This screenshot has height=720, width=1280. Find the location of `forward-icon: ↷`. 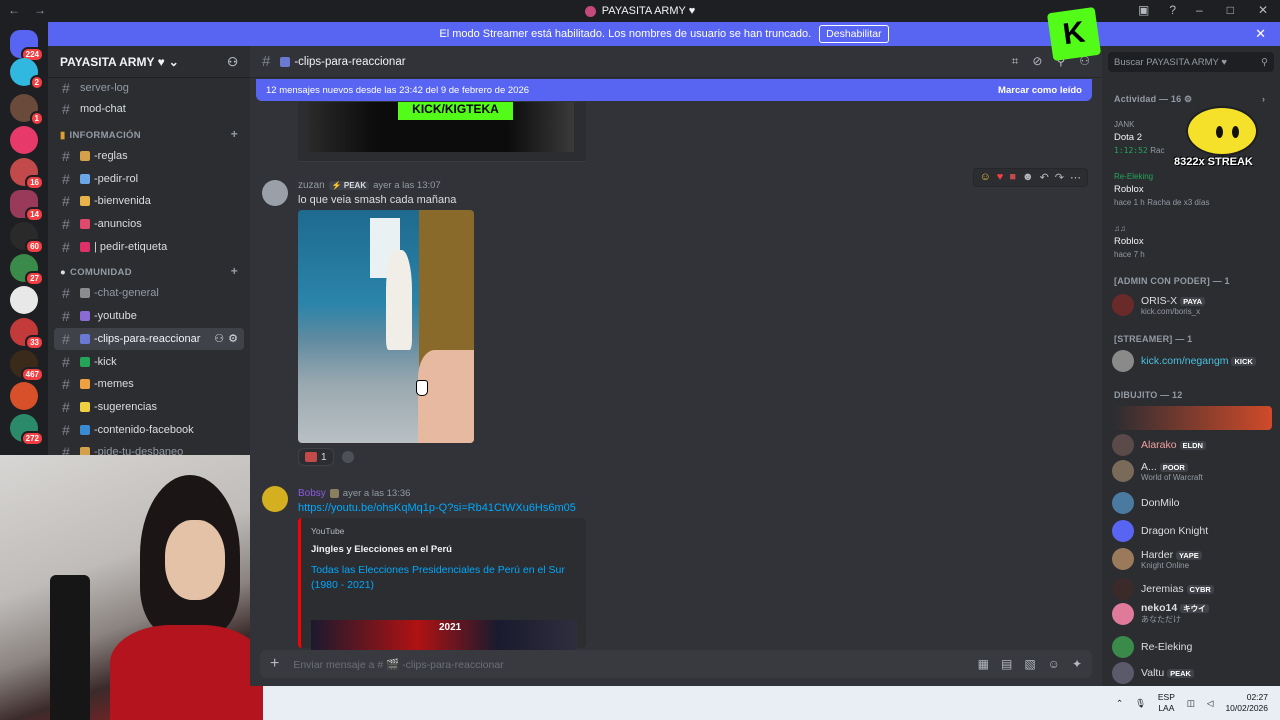

forward-icon: ↷ is located at coordinates (1059, 177).